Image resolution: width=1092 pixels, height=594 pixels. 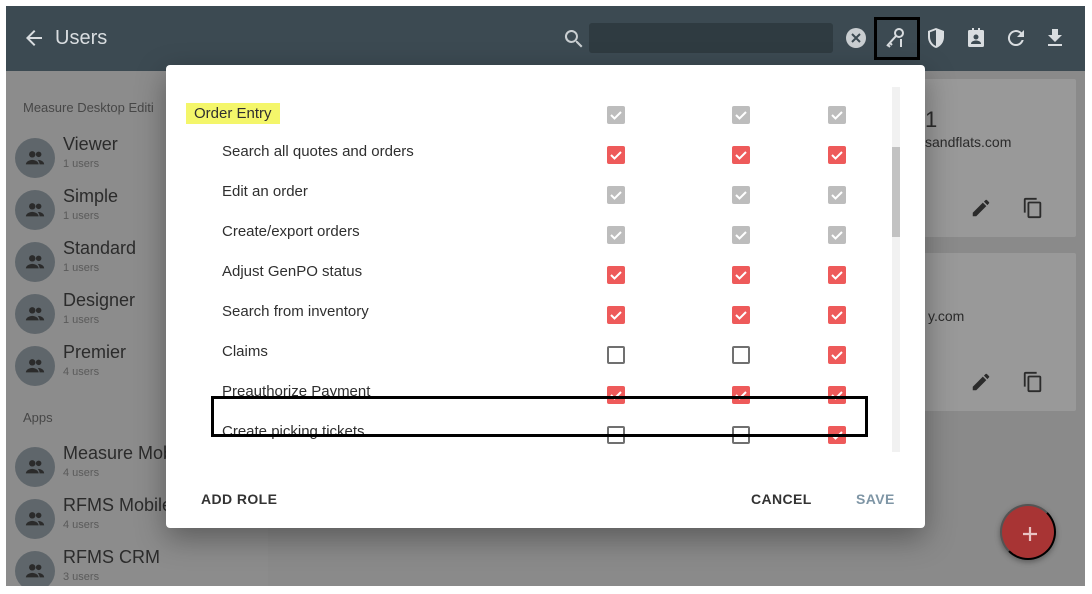 I want to click on sidebar-item-name: Premier, so click(x=95, y=352).